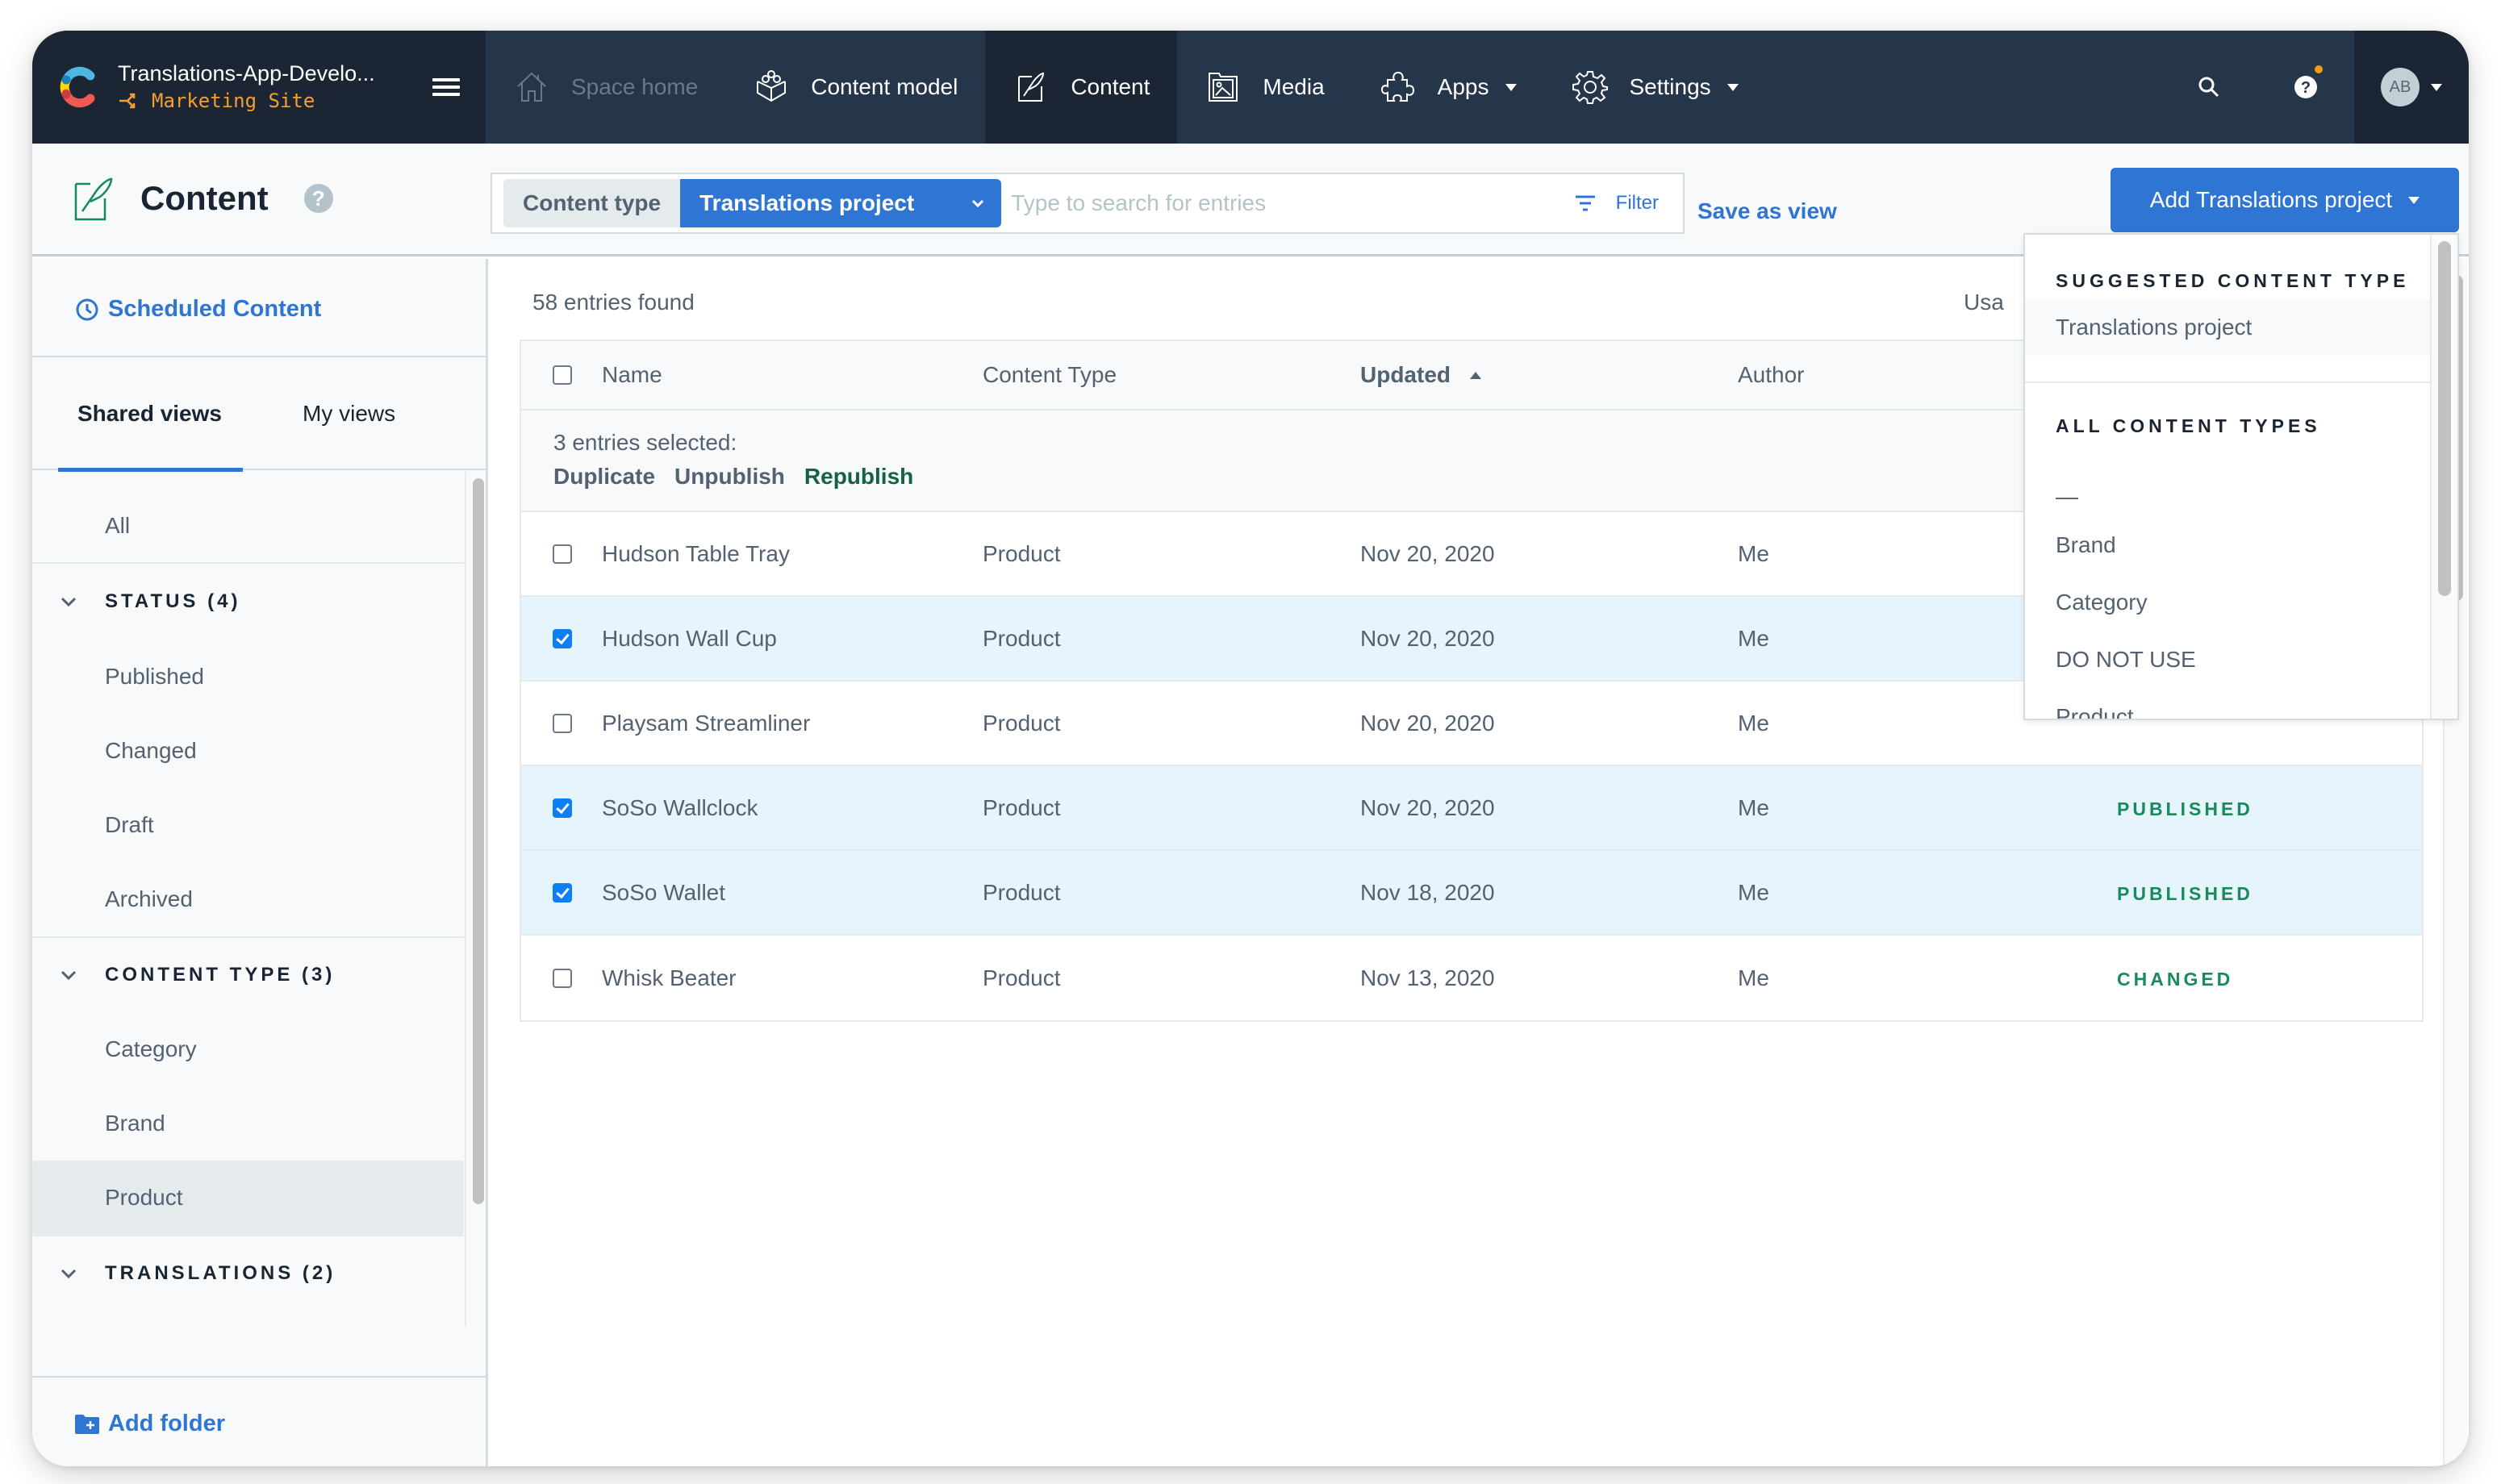 The image size is (2501, 1484). I want to click on dropdown-item-brand: Brand, so click(2227, 545).